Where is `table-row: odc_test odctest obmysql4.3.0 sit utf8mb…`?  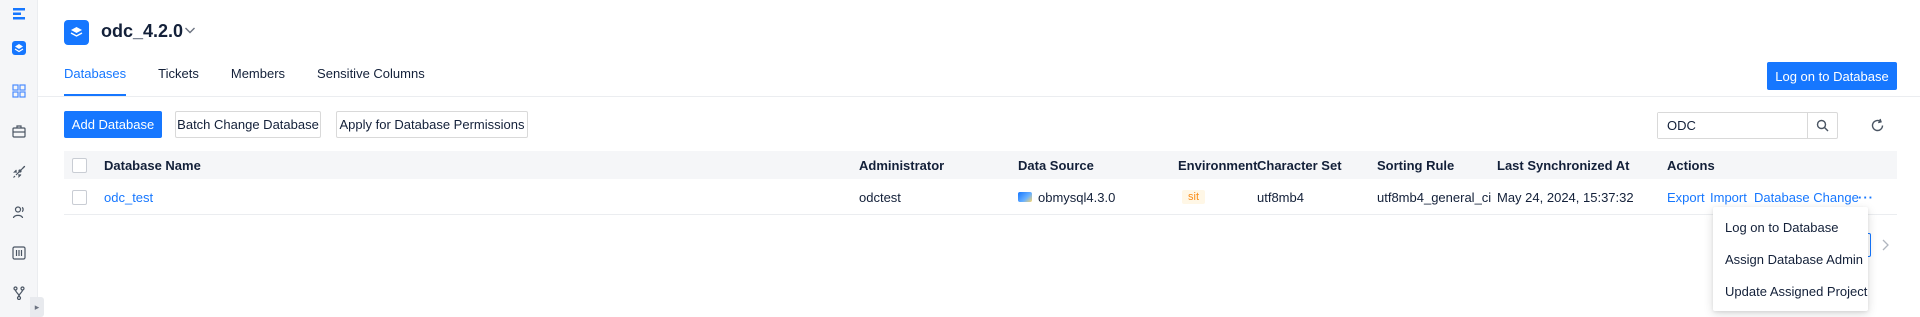
table-row: odc_test odctest obmysql4.3.0 sit utf8mb… is located at coordinates (980, 197).